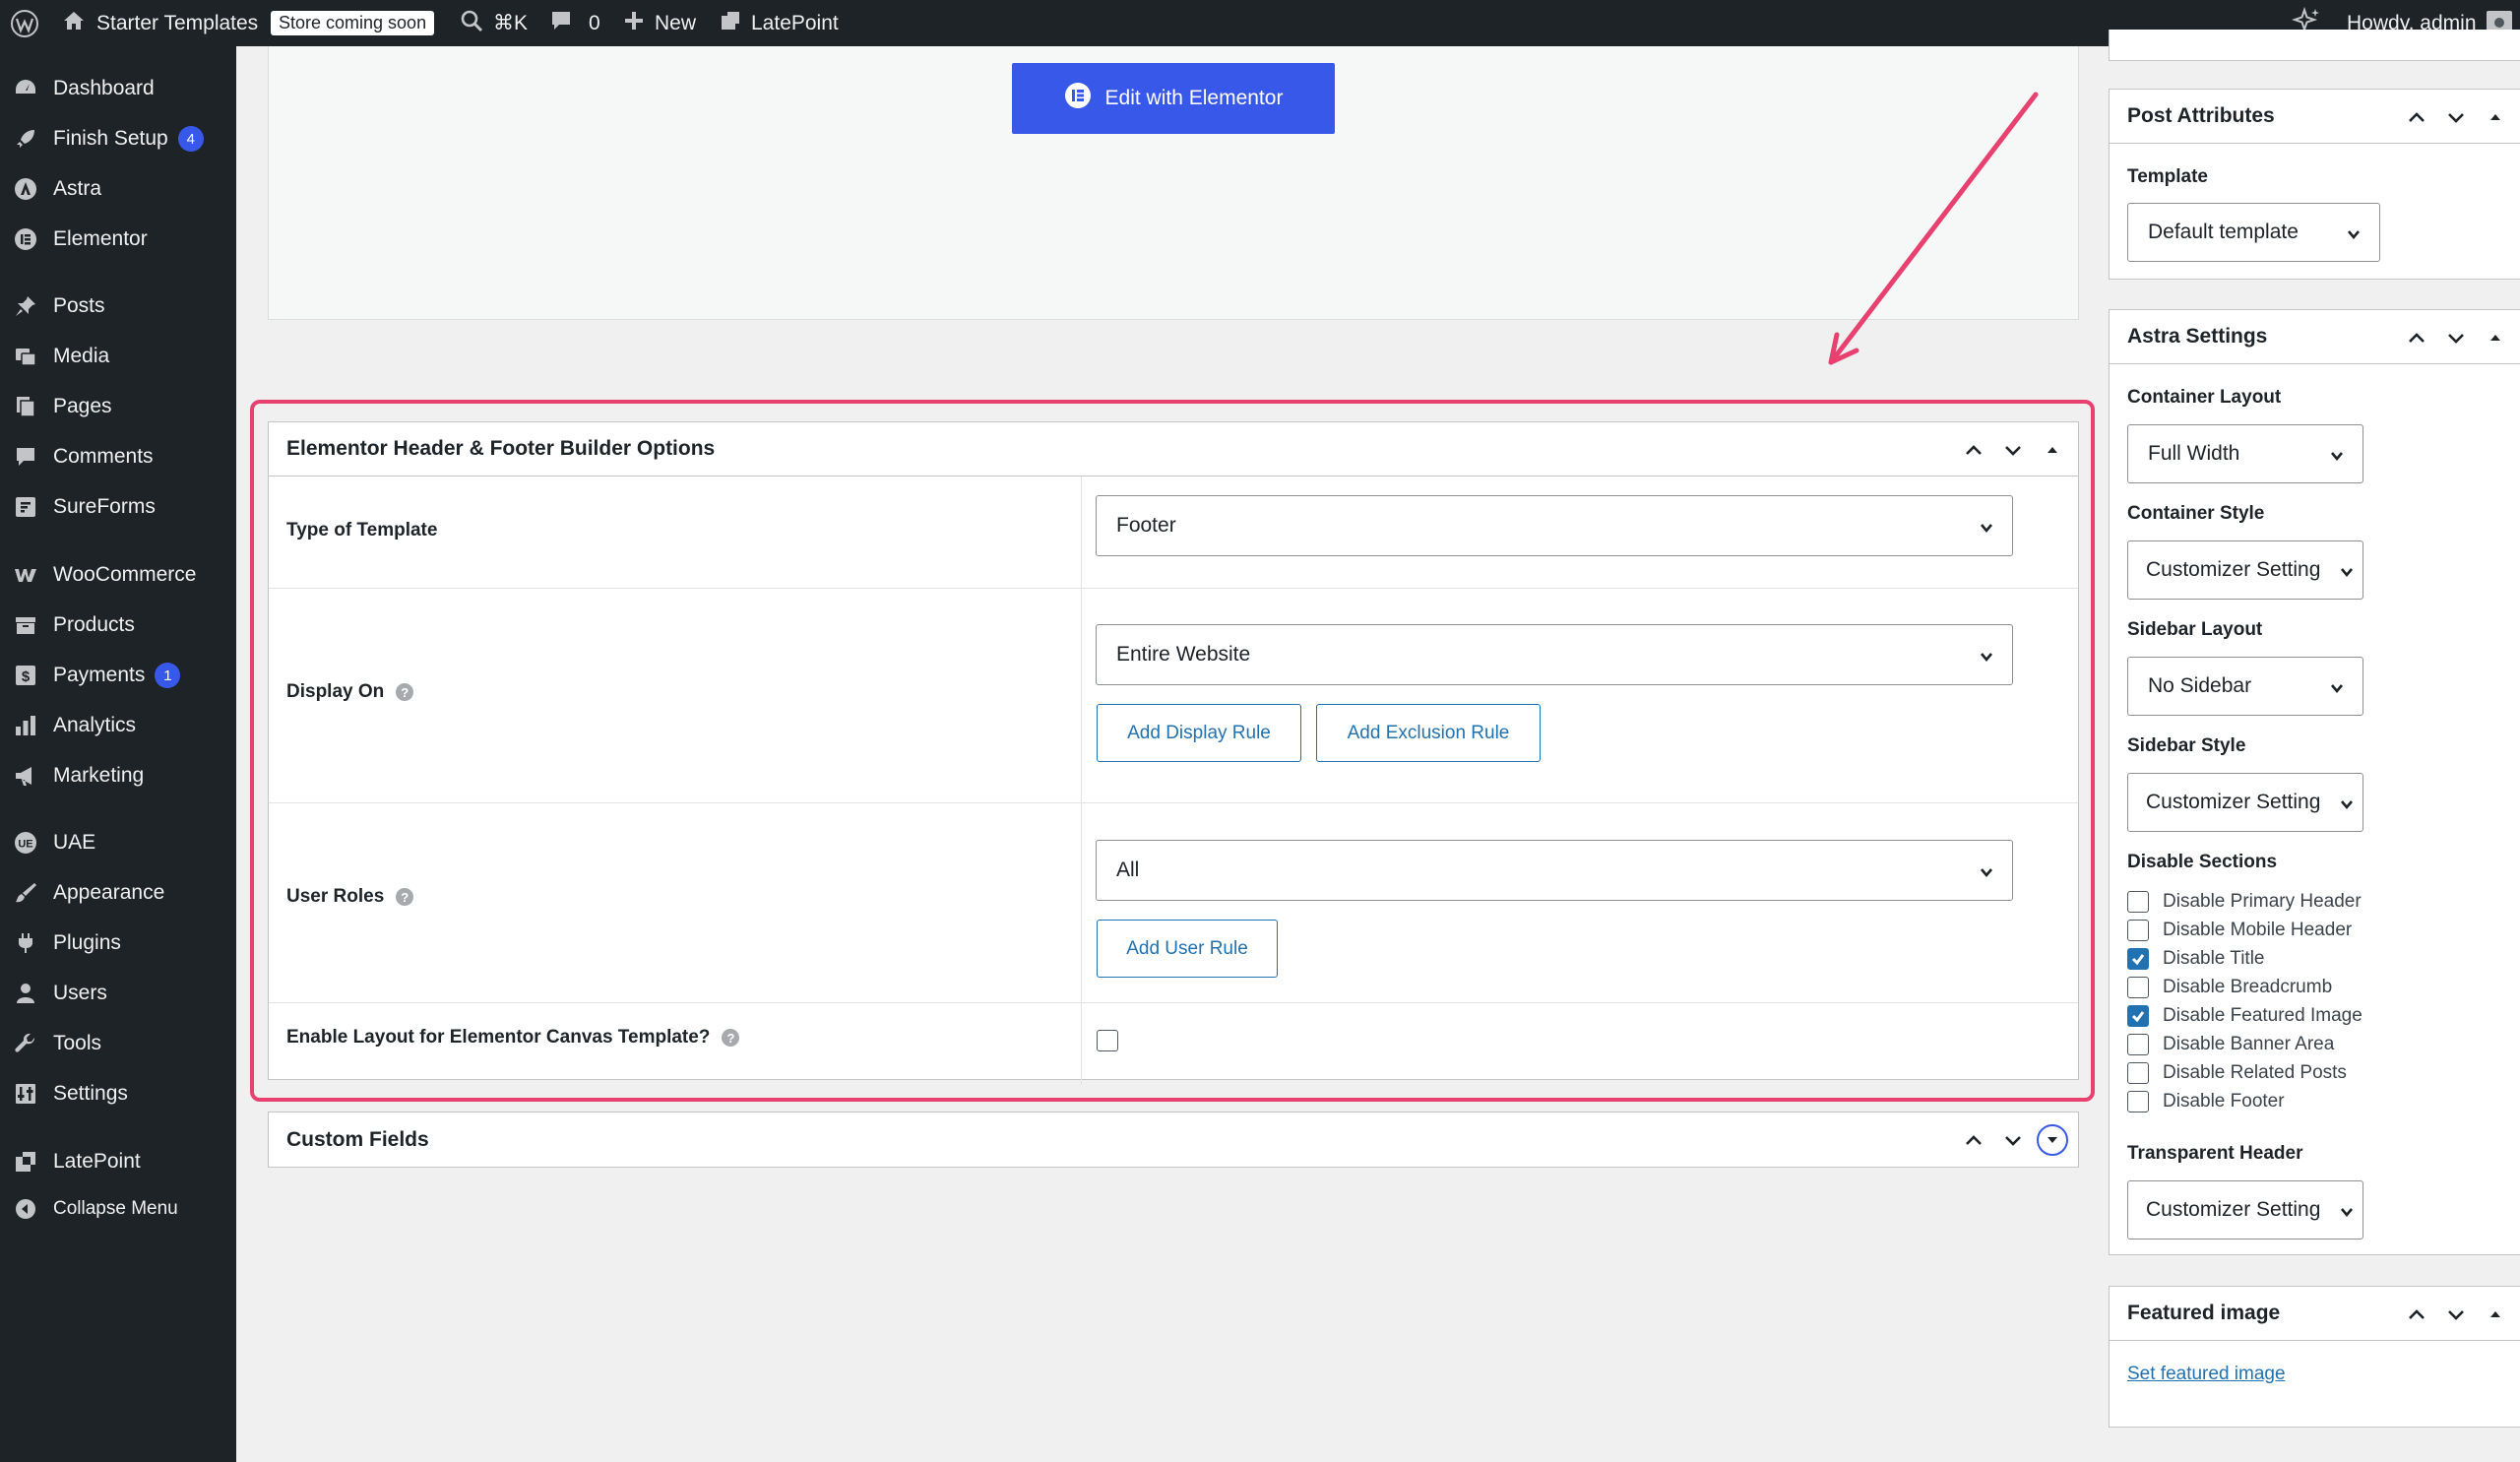  What do you see at coordinates (1554, 870) in the screenshot?
I see `user-roles-select: All` at bounding box center [1554, 870].